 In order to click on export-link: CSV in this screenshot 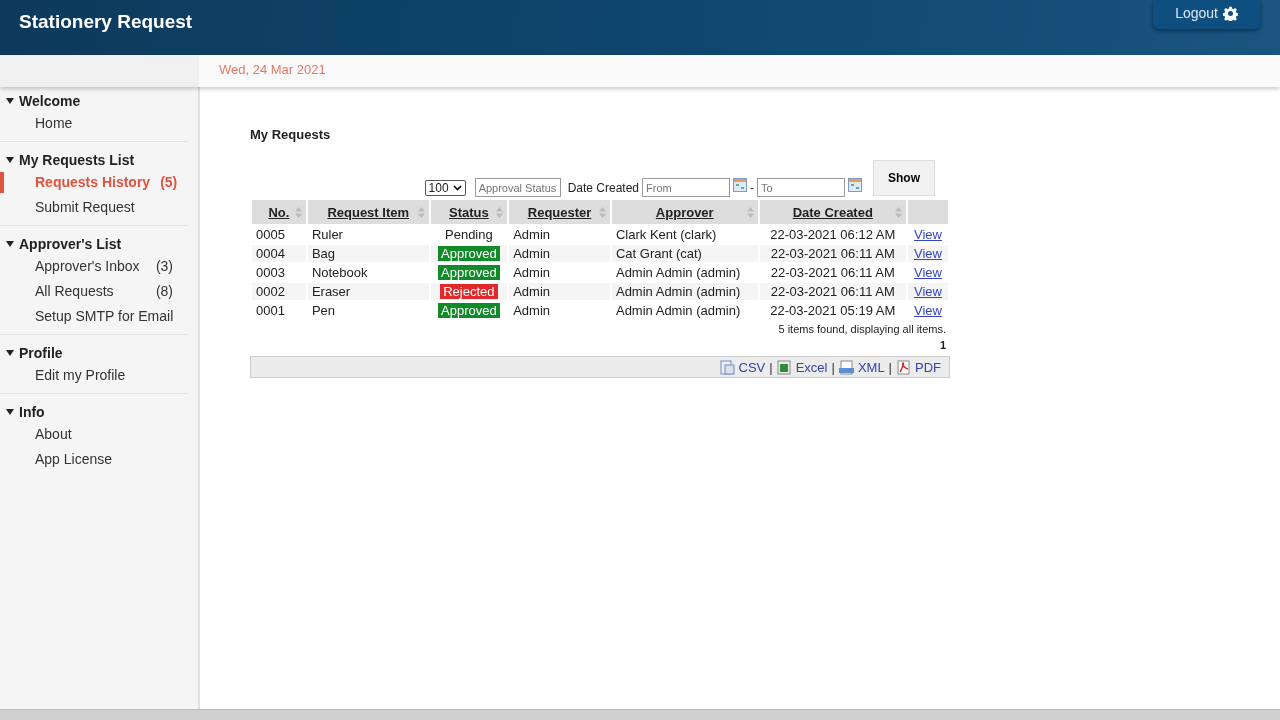, I will do `click(752, 367)`.